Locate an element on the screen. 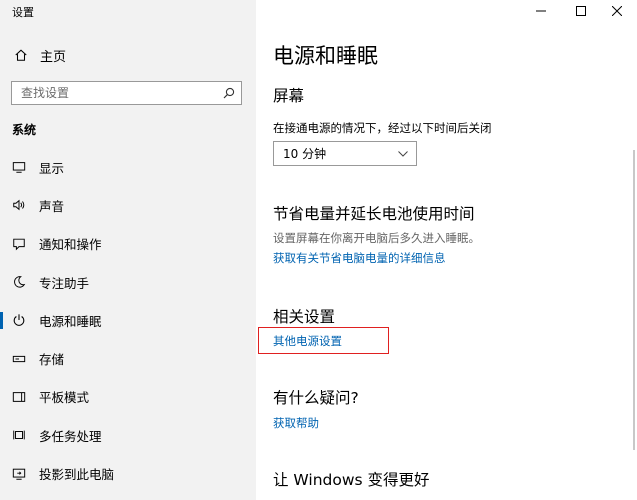 This screenshot has width=637, height=500. tablet-mode-icon is located at coordinates (19, 397).